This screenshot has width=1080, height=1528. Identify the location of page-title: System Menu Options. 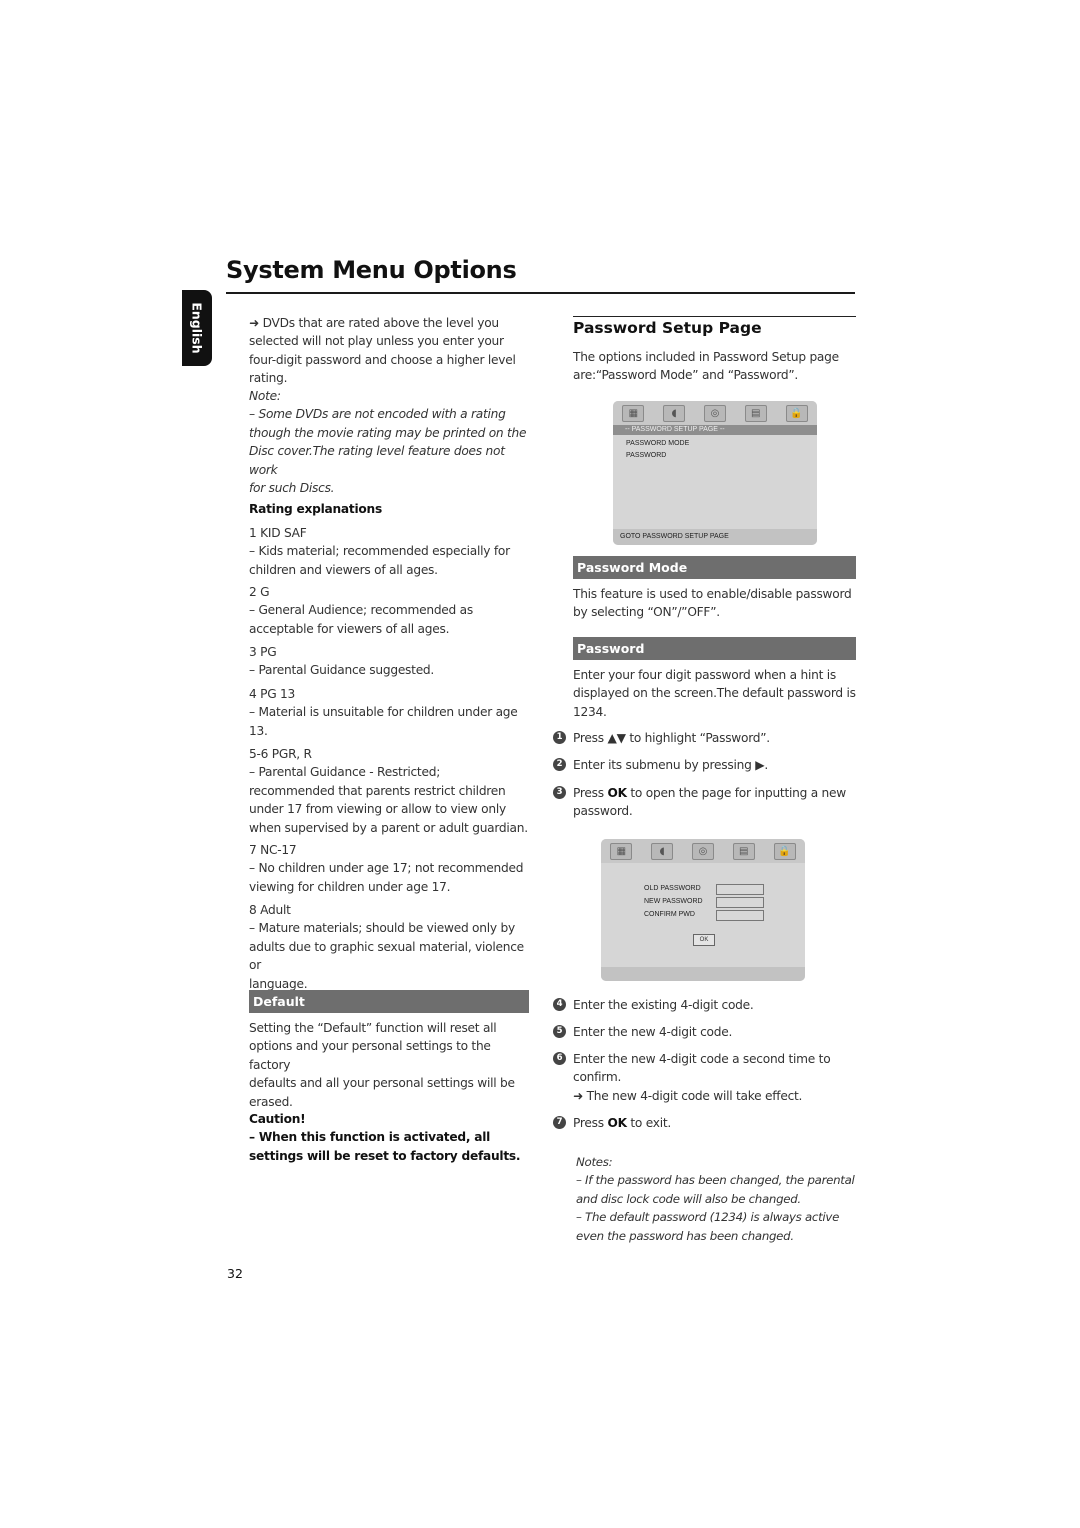
(371, 270).